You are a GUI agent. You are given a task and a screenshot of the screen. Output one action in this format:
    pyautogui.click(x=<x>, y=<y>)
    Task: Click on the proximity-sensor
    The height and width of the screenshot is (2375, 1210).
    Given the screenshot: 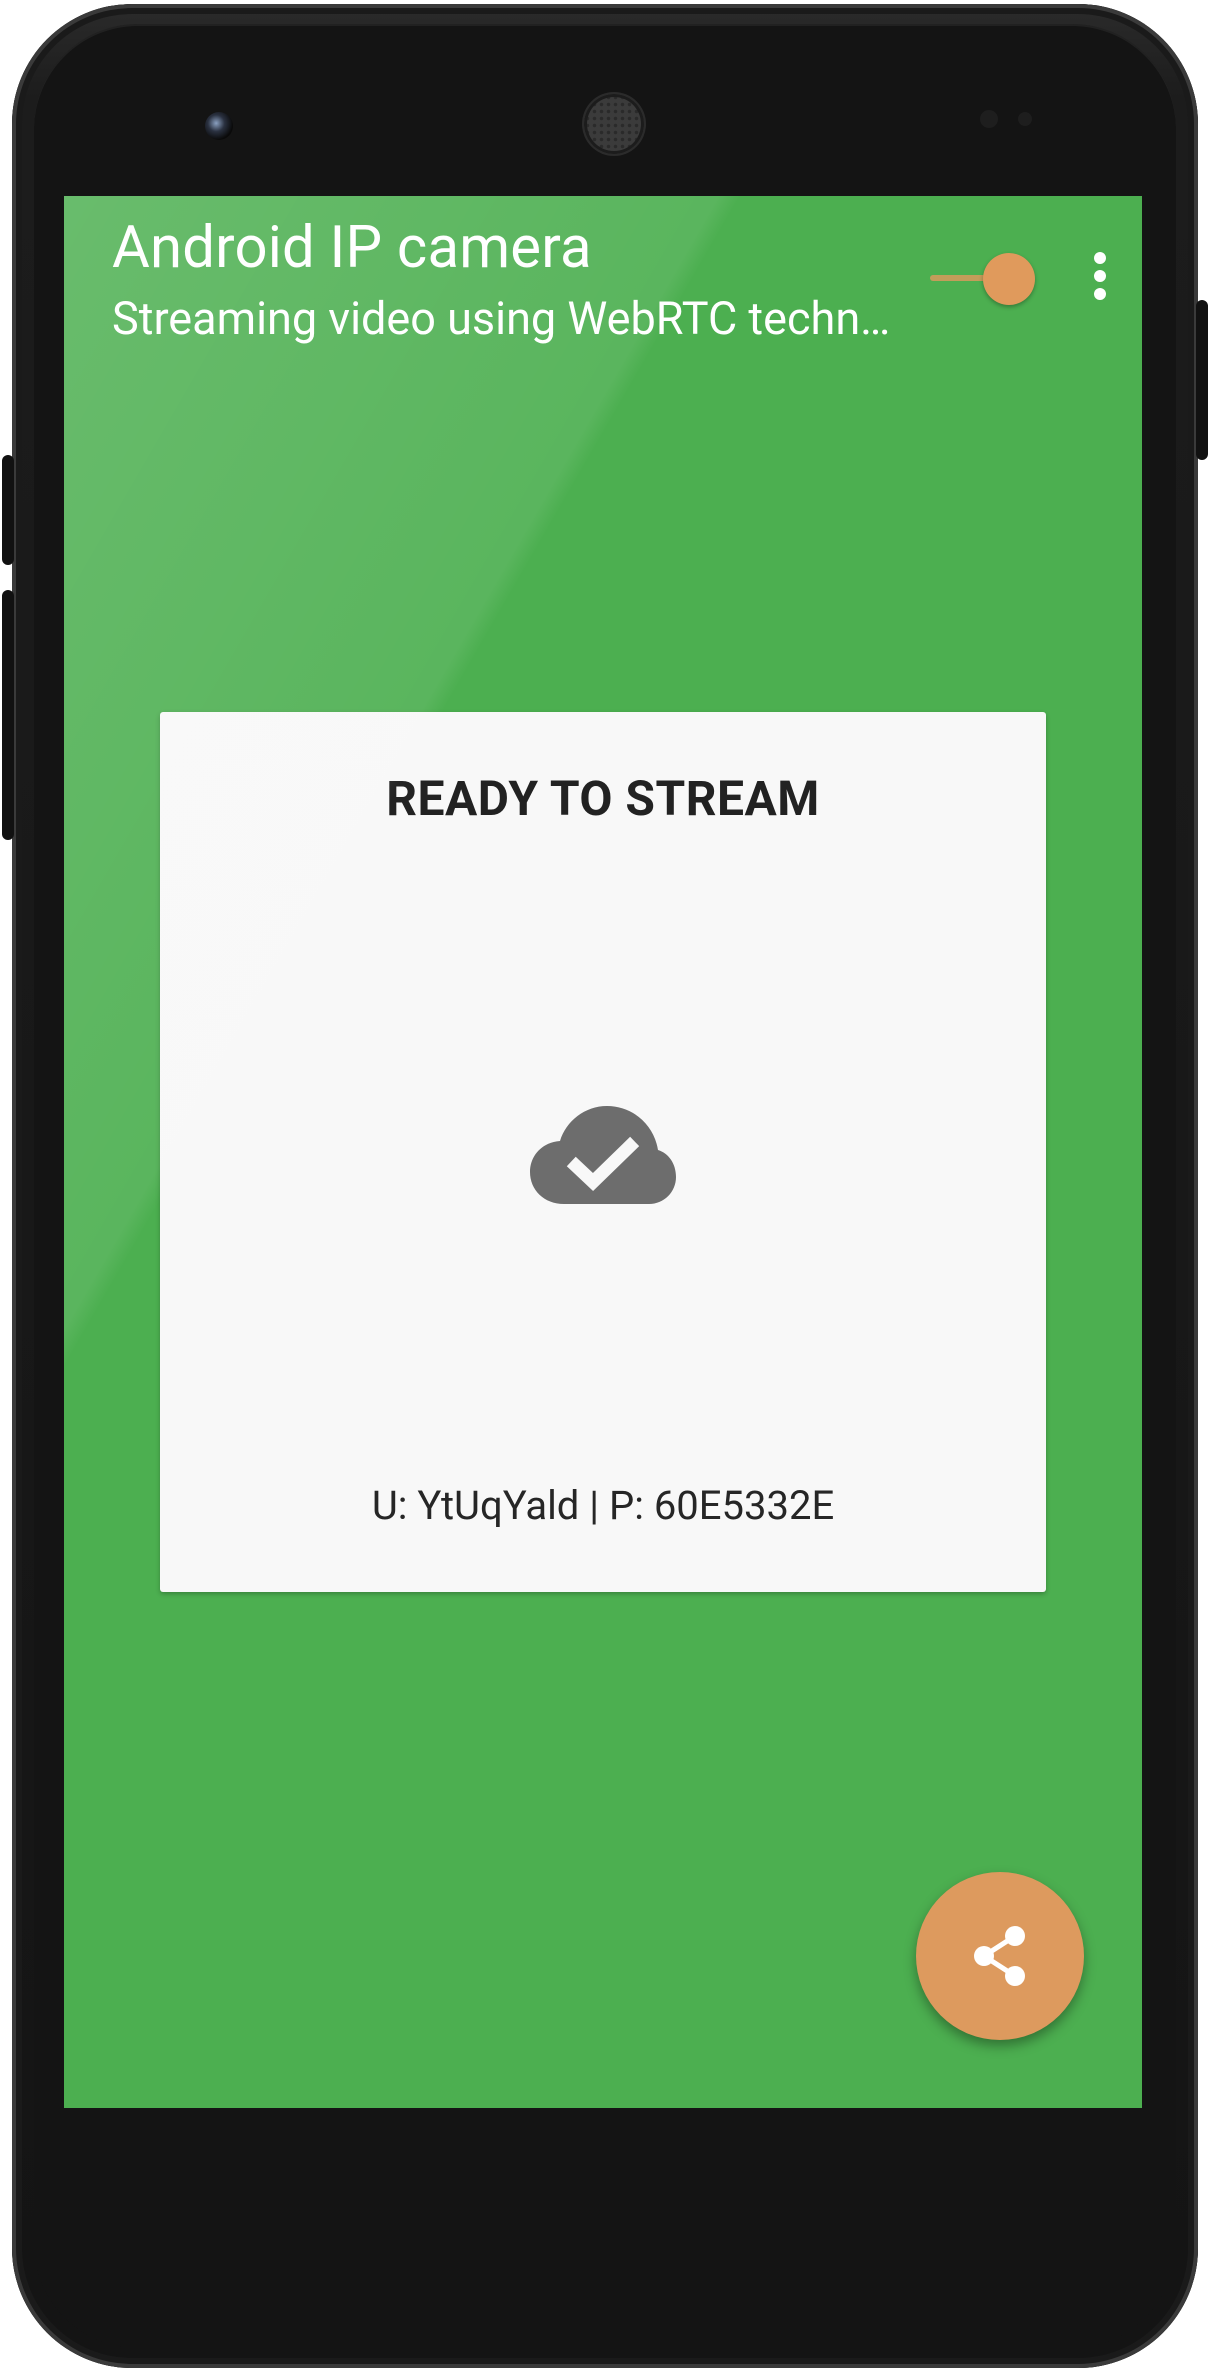 What is the action you would take?
    pyautogui.click(x=989, y=119)
    